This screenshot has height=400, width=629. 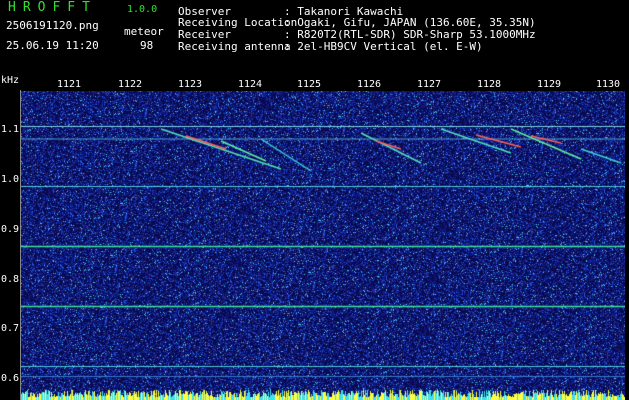 I want to click on meteor-count-label: meteor, so click(x=144, y=31).